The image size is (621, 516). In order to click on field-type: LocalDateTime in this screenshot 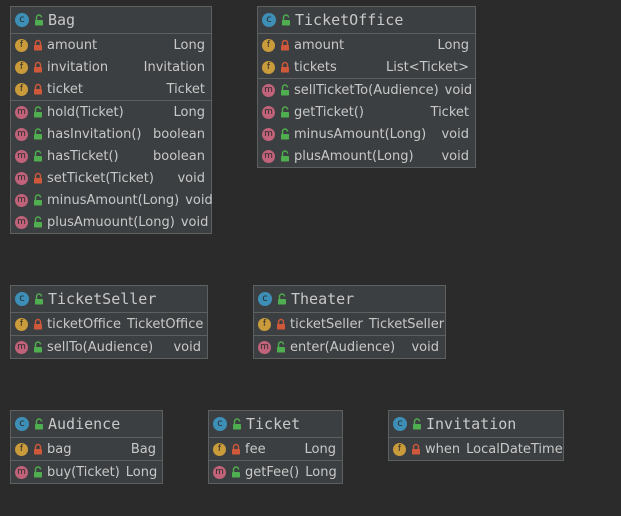, I will do `click(514, 449)`.